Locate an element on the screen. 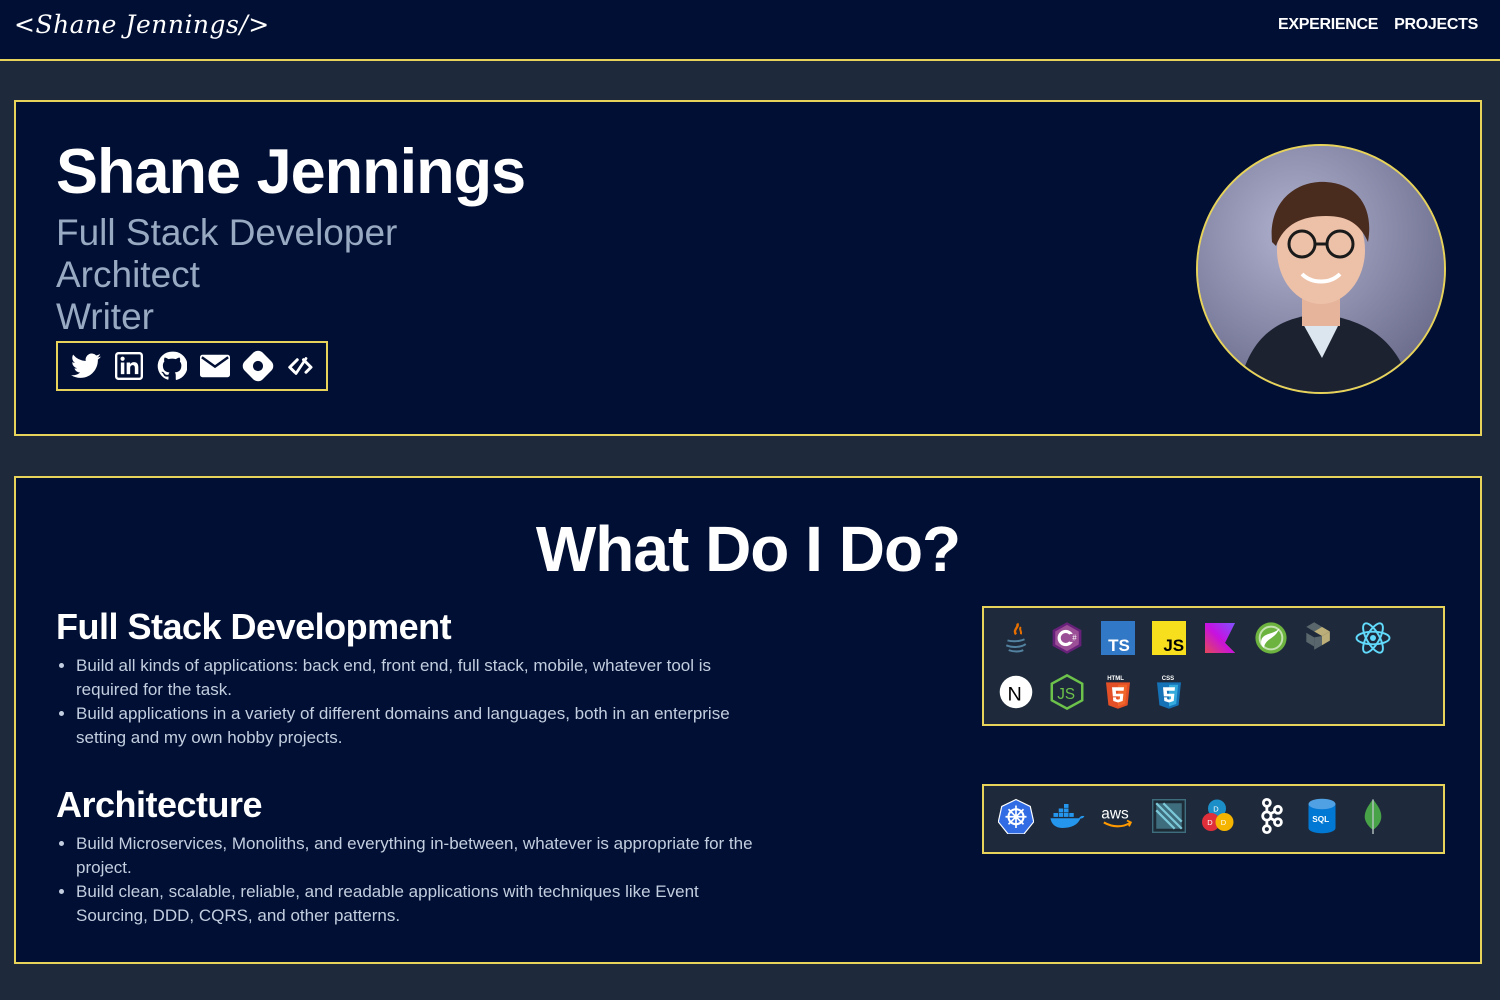 The height and width of the screenshot is (1000, 1500). sql-label: SQL is located at coordinates (1320, 819).